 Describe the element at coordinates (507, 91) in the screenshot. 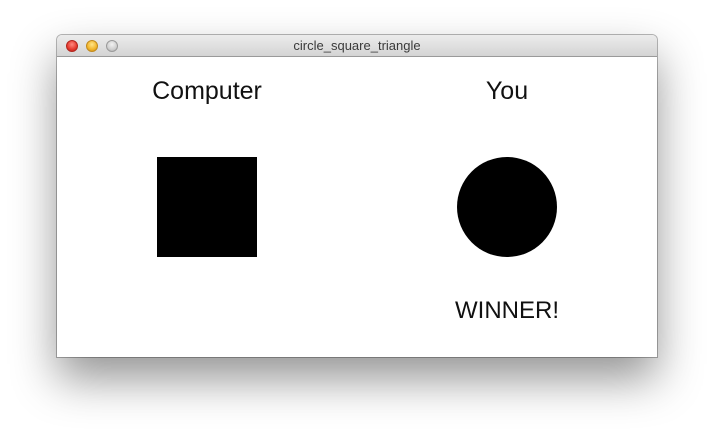

I see `player-label: You` at that location.